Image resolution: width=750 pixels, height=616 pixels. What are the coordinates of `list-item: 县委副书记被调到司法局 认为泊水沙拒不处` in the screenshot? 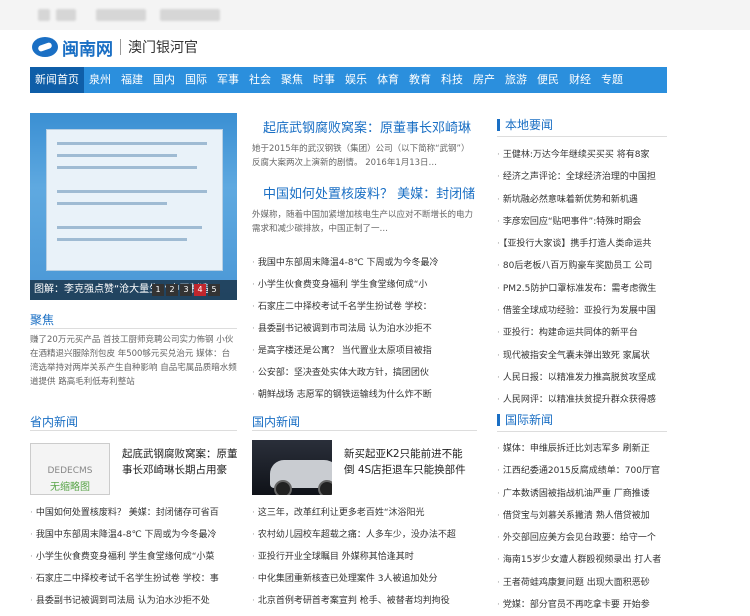 It's located at (134, 601).